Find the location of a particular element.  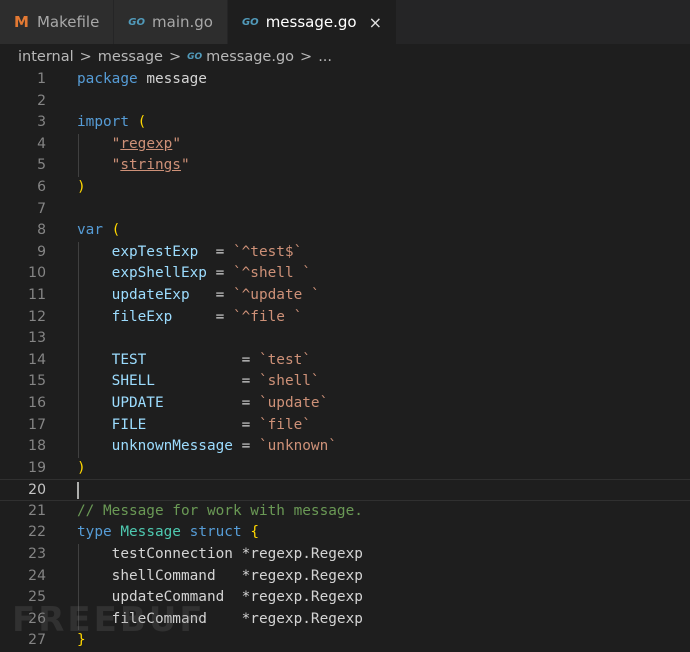

code-line: 13 is located at coordinates (345, 339).